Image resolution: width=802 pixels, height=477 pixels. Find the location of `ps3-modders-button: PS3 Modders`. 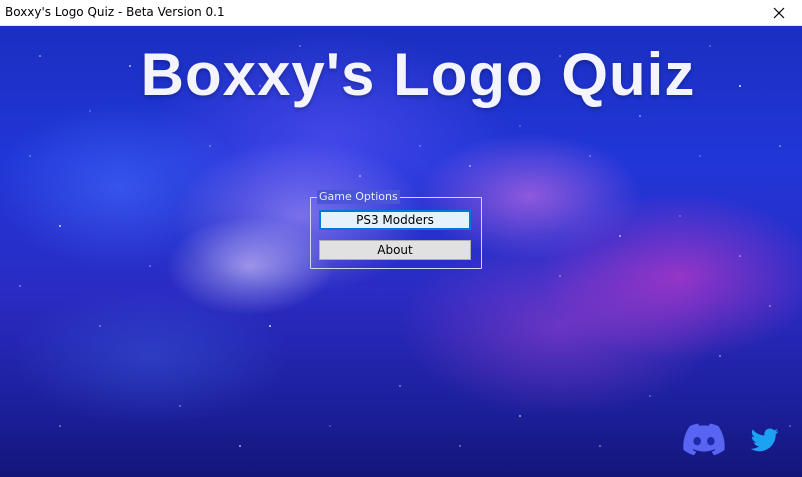

ps3-modders-button: PS3 Modders is located at coordinates (395, 220).